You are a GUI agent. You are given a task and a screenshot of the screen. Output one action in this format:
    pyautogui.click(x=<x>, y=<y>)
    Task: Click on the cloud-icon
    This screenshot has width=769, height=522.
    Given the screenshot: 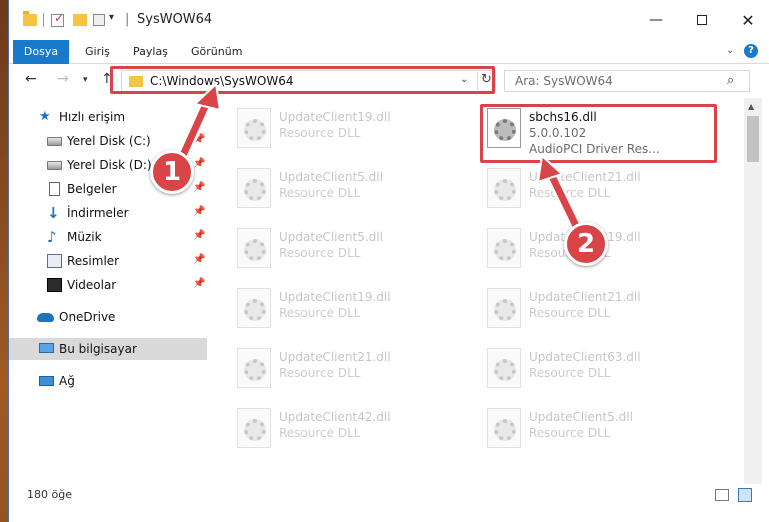 What is the action you would take?
    pyautogui.click(x=45, y=317)
    